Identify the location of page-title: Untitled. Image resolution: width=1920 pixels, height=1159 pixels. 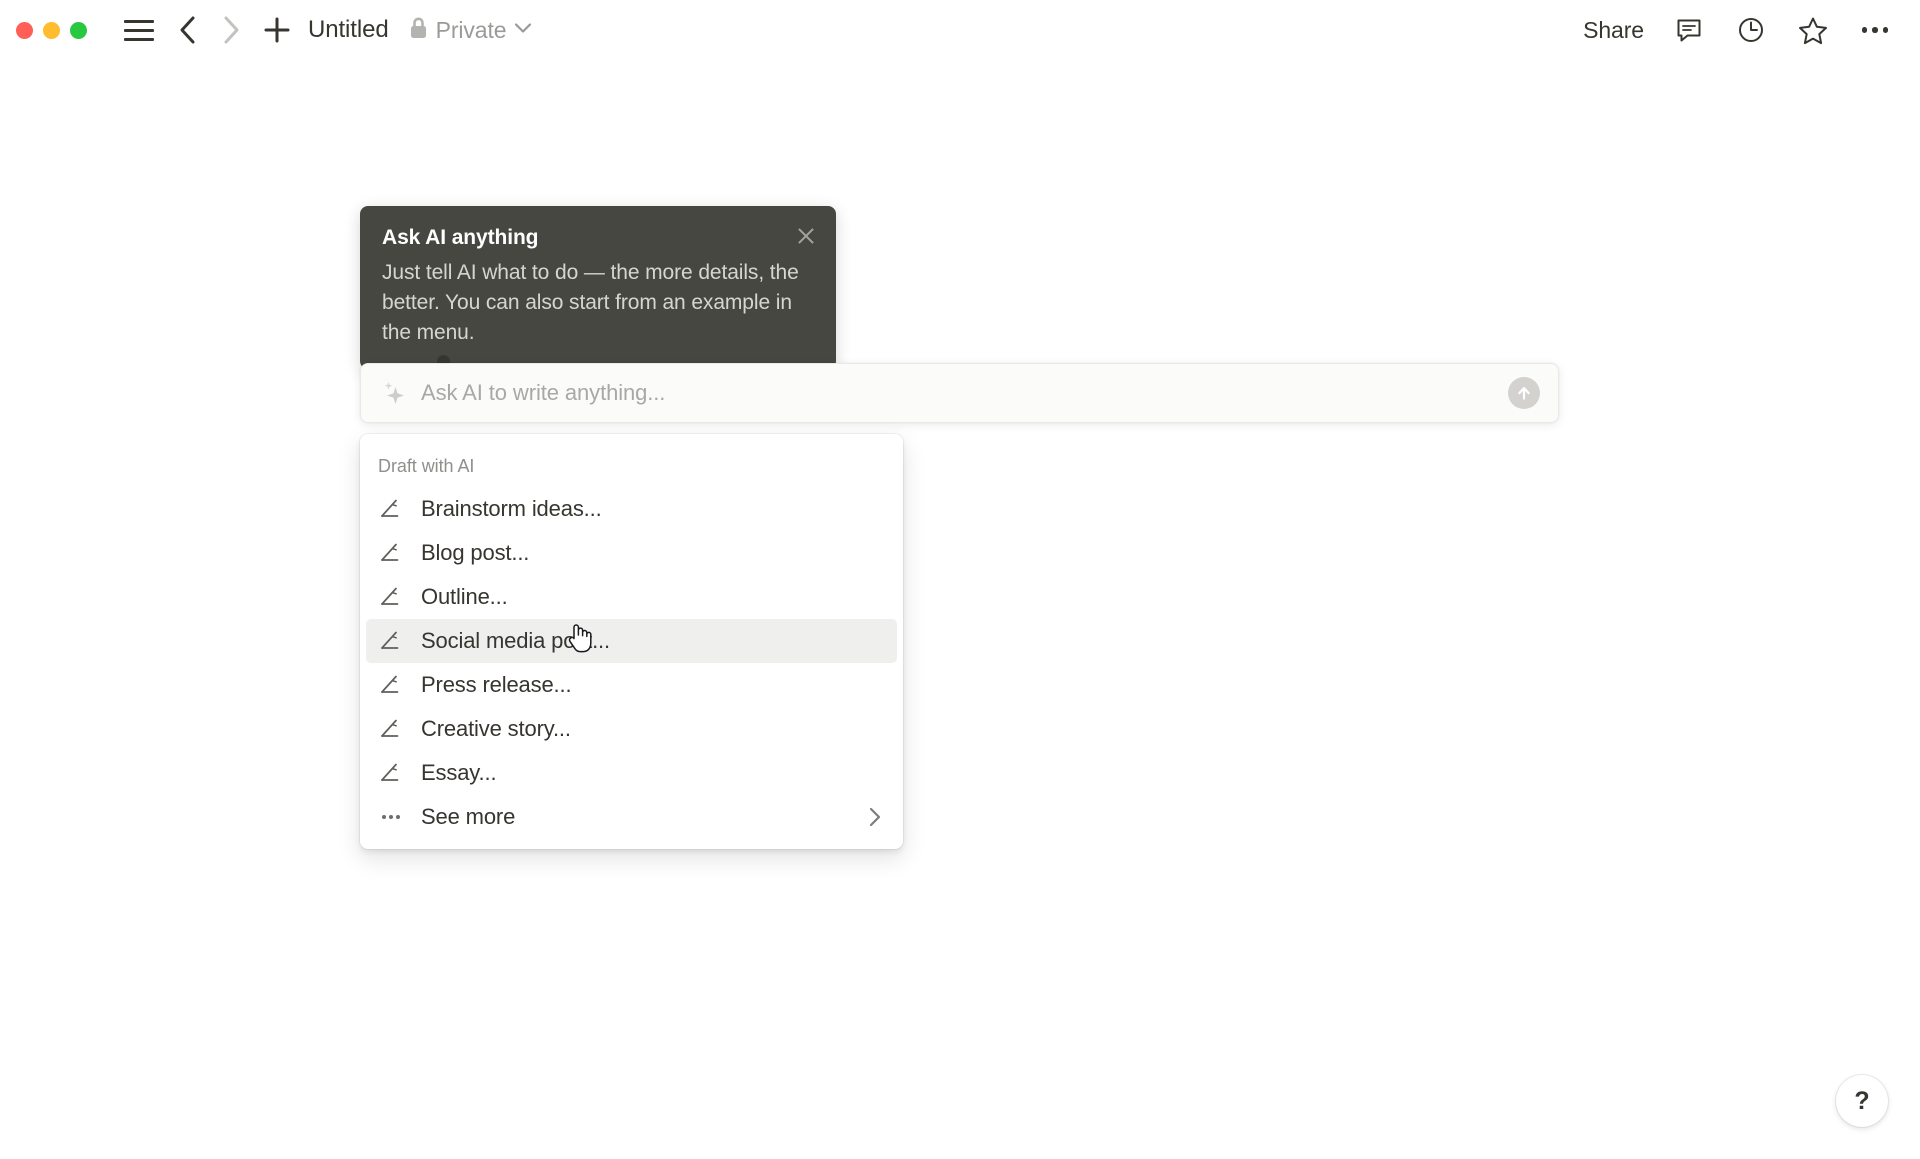
(348, 30).